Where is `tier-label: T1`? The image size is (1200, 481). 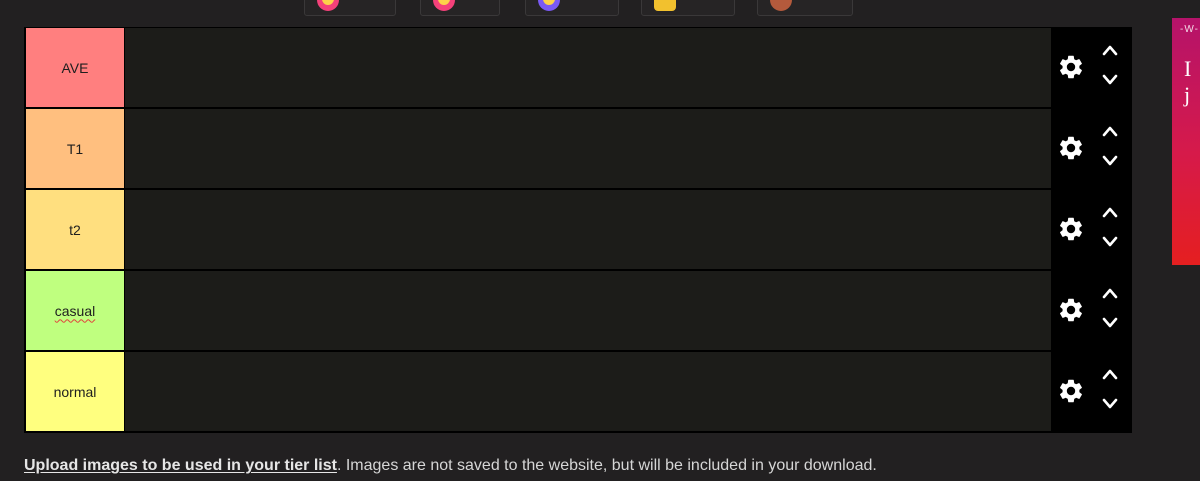
tier-label: T1 is located at coordinates (75, 148).